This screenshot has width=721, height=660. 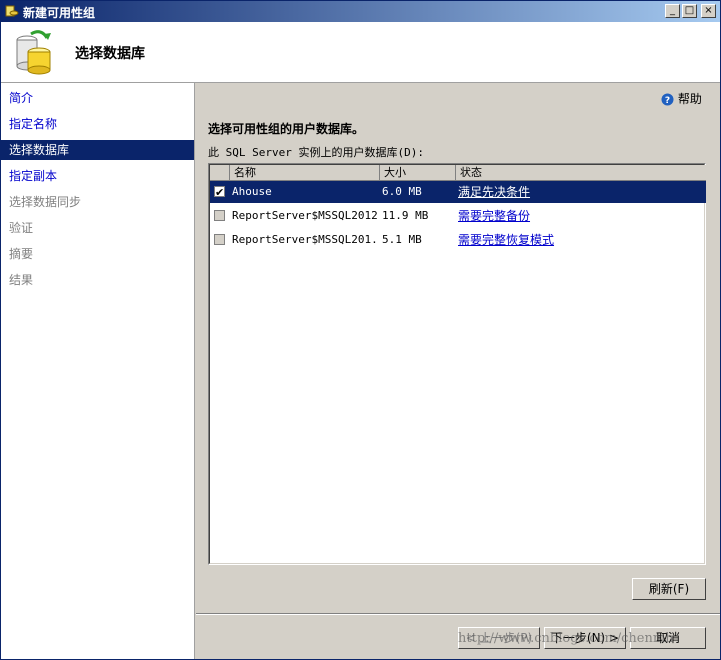 I want to click on check-mark-icon: ✔, so click(x=220, y=192).